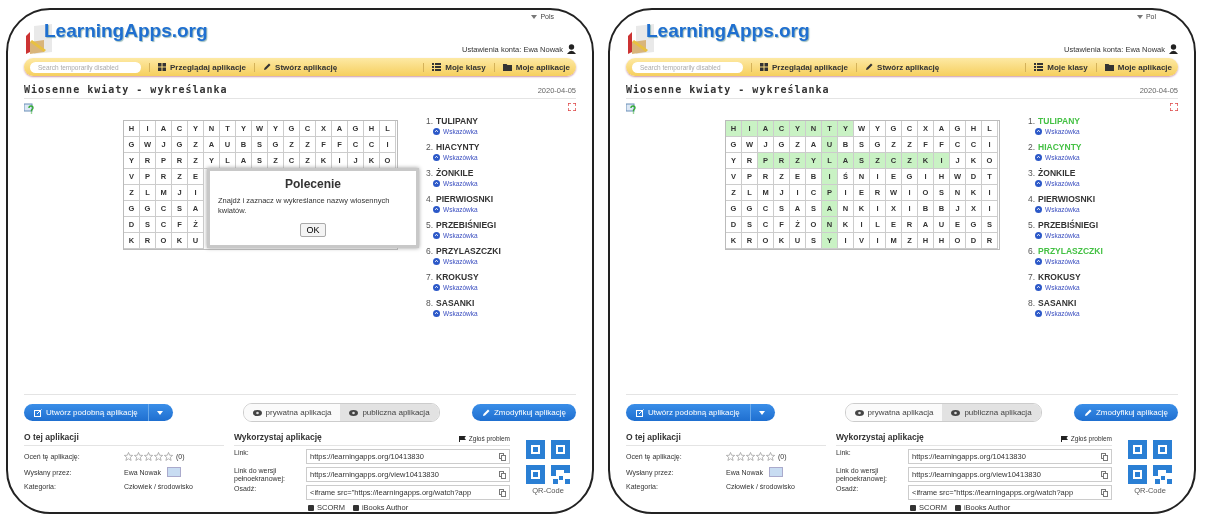  Describe the element at coordinates (1039, 67) in the screenshot. I see `list-icon` at that location.